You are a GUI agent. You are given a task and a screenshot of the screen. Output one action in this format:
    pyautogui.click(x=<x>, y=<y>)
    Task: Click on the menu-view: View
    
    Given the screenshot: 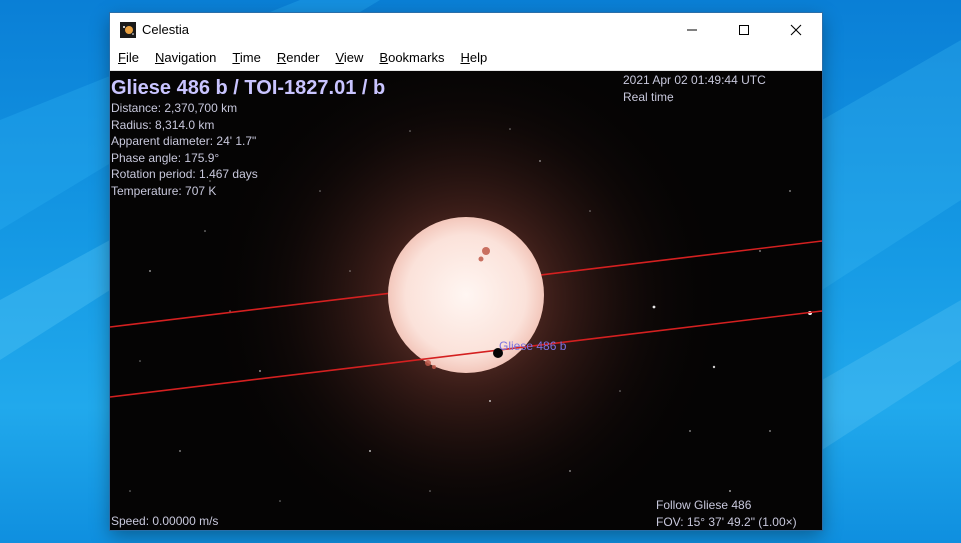 What is the action you would take?
    pyautogui.click(x=349, y=58)
    